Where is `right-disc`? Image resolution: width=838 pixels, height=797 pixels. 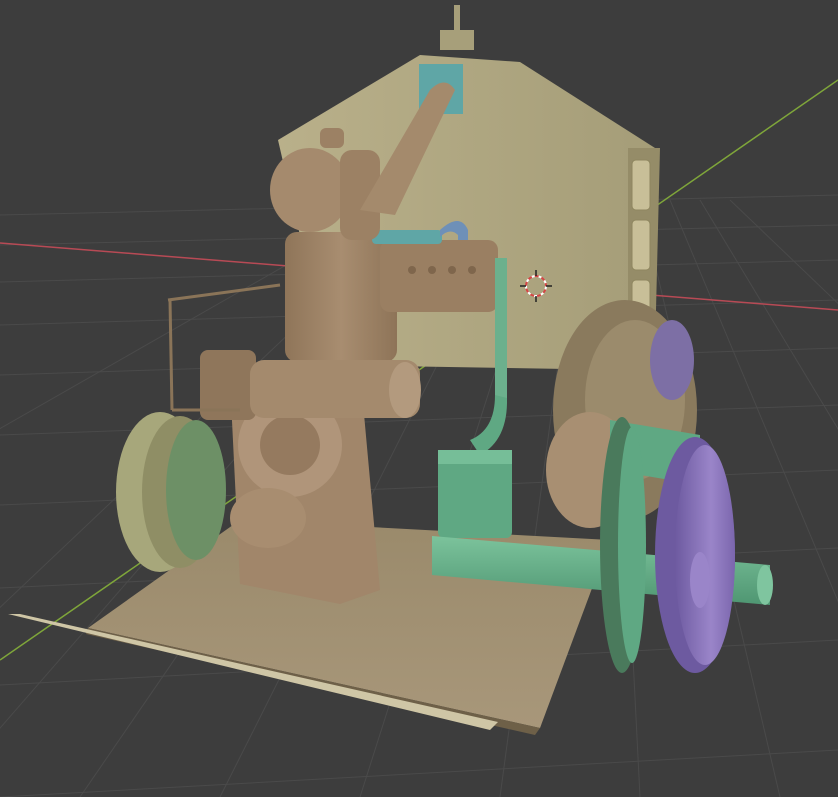
right-disc is located at coordinates (623, 545).